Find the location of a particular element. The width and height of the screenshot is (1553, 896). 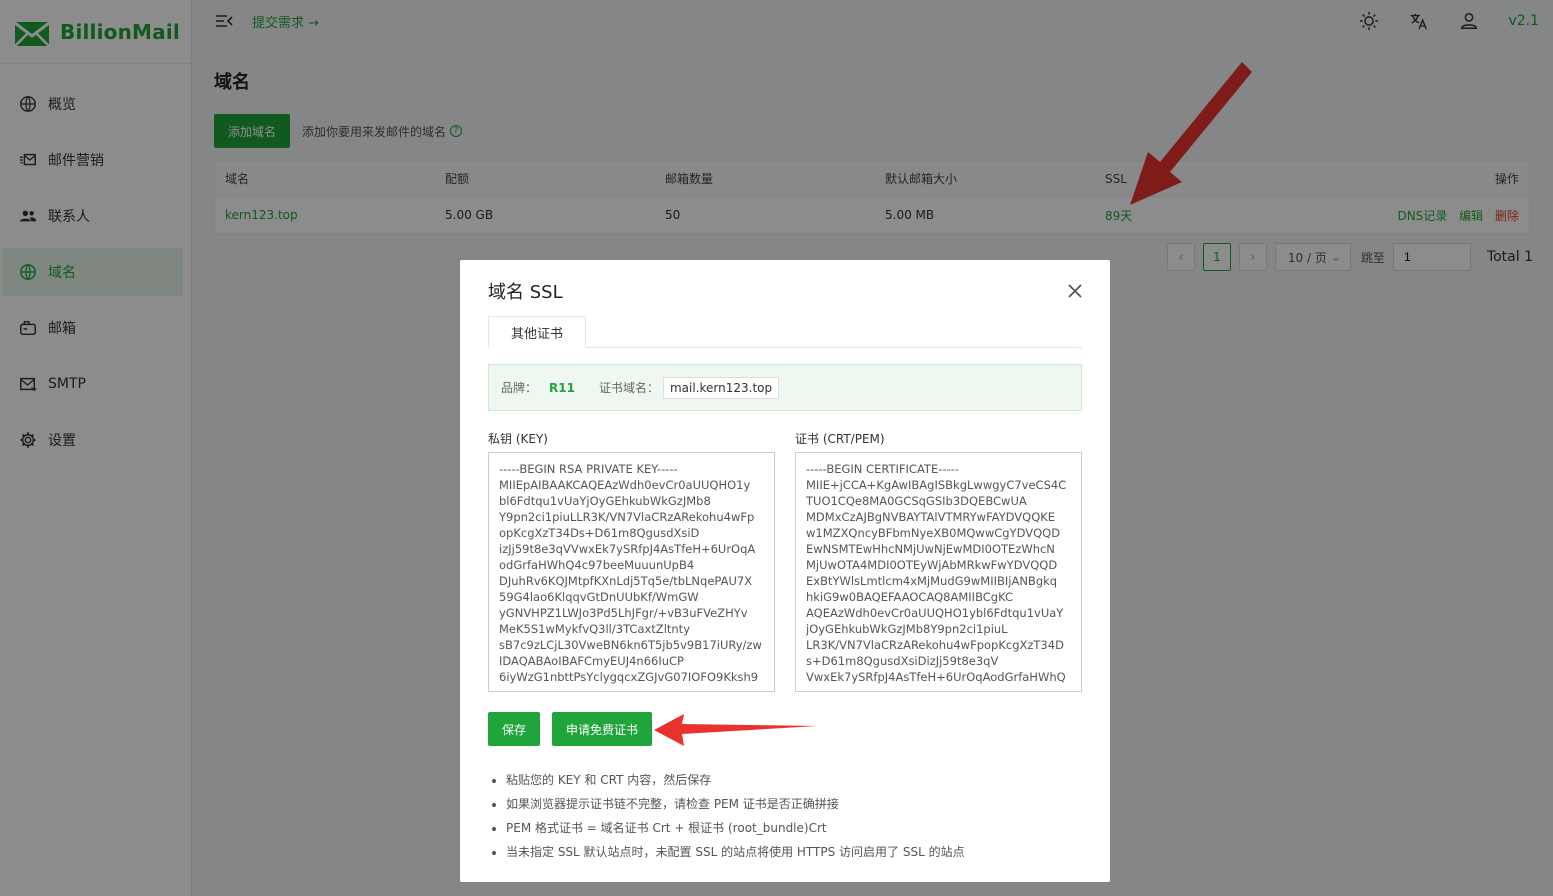

cert-domain-value: mail.kern123.top is located at coordinates (721, 387).